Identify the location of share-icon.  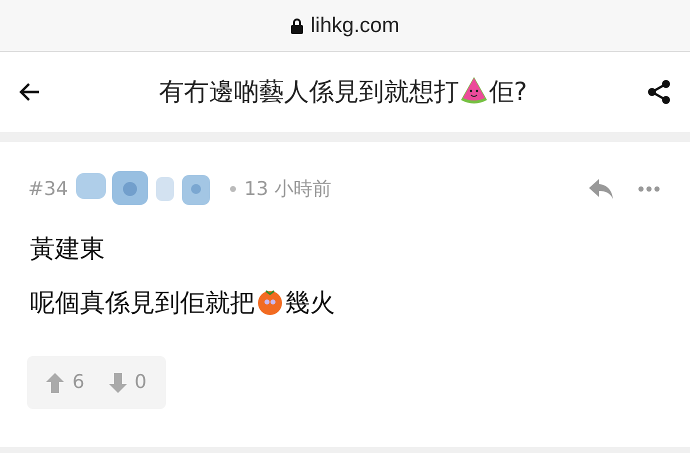
(659, 92).